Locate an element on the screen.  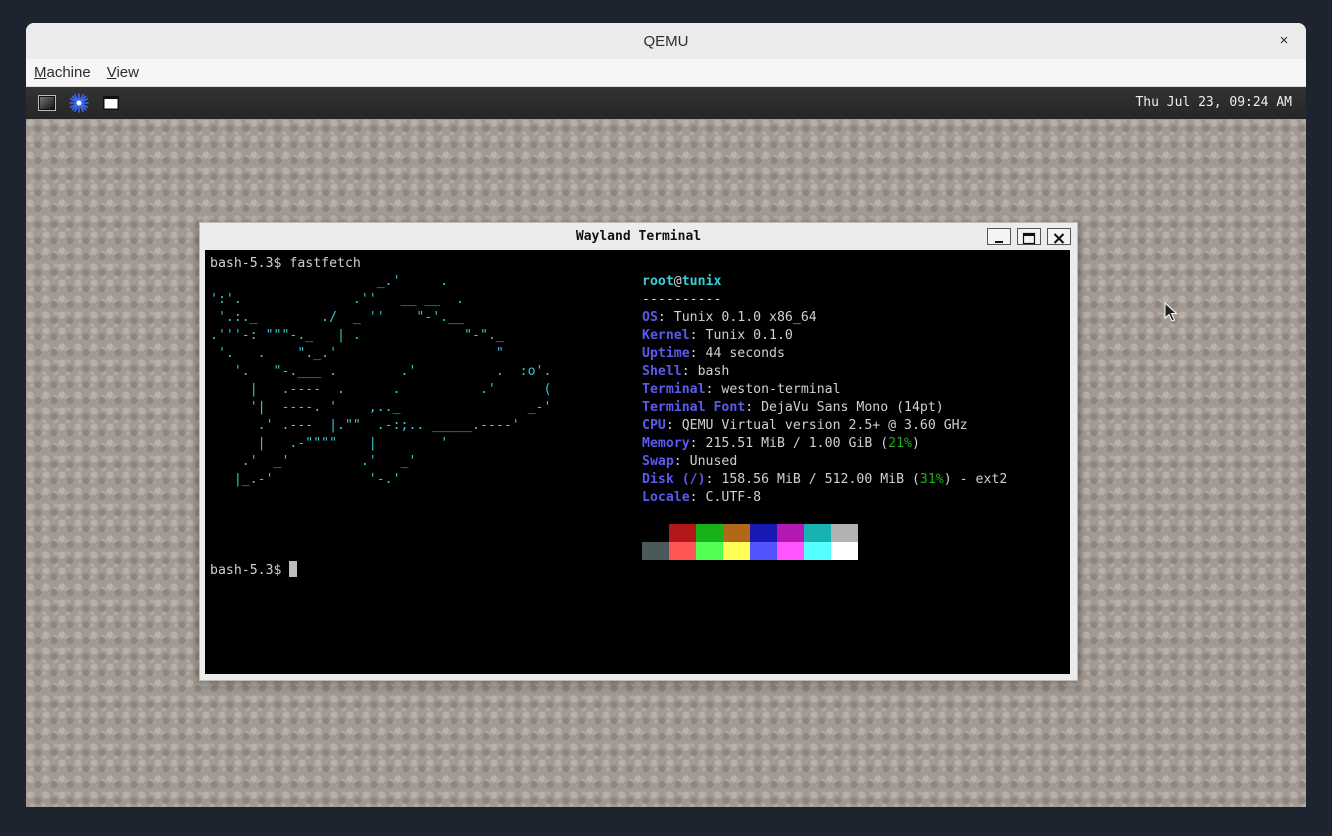
info-shell: Shell: bash is located at coordinates (686, 371).